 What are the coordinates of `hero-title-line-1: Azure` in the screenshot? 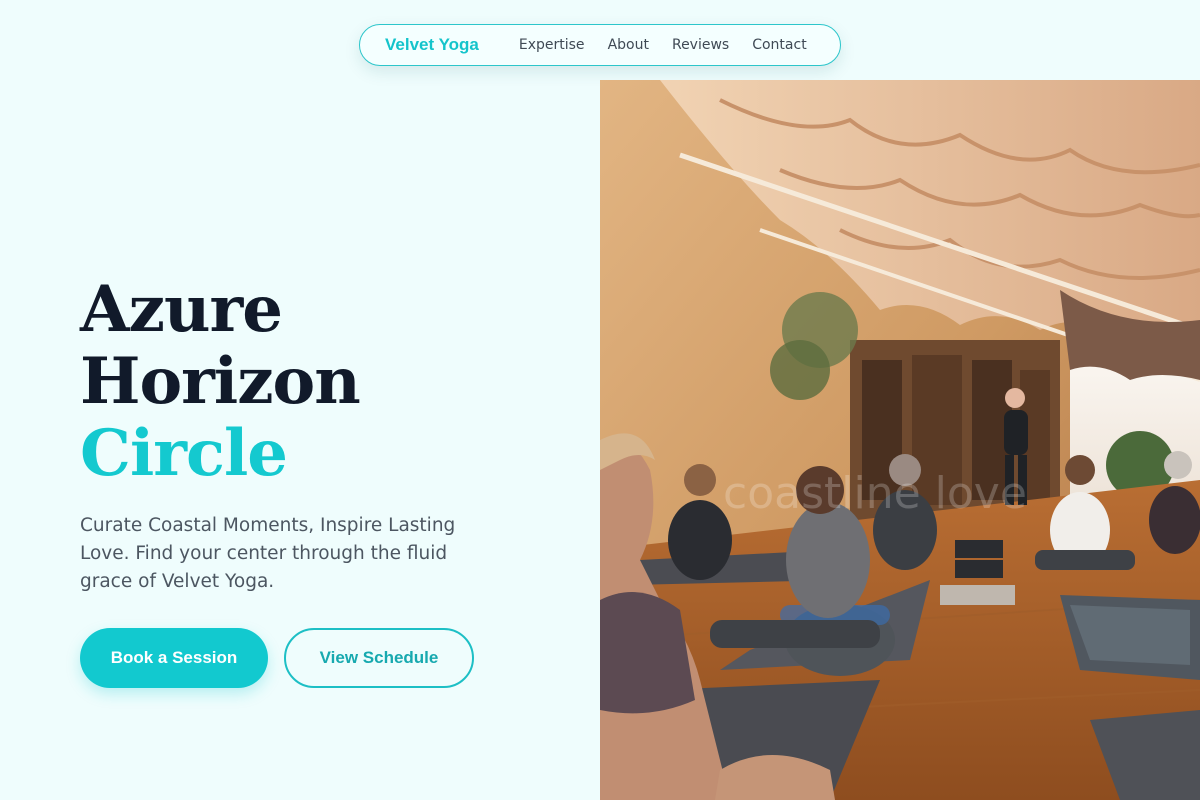 It's located at (181, 309).